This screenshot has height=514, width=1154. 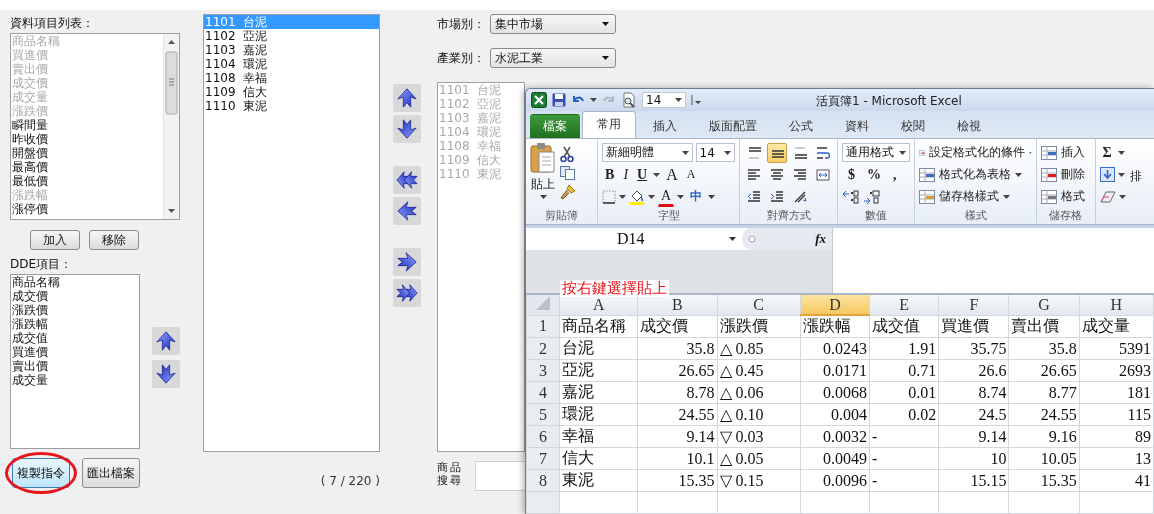 I want to click on font-name-field: 新細明體, so click(x=647, y=153).